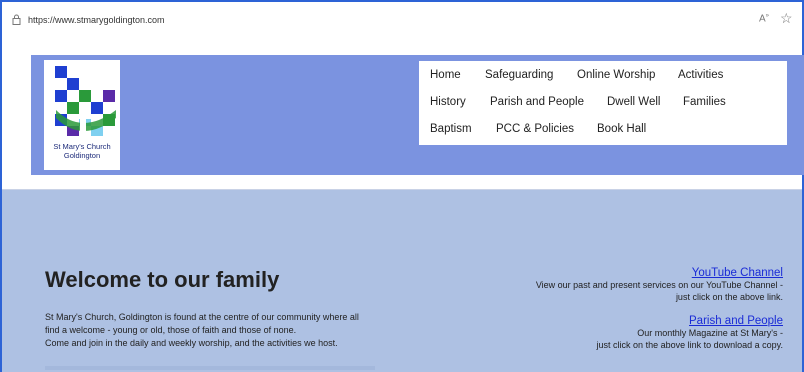 This screenshot has width=804, height=372. Describe the element at coordinates (82, 155) in the screenshot. I see `logo-line2: Goldington` at that location.